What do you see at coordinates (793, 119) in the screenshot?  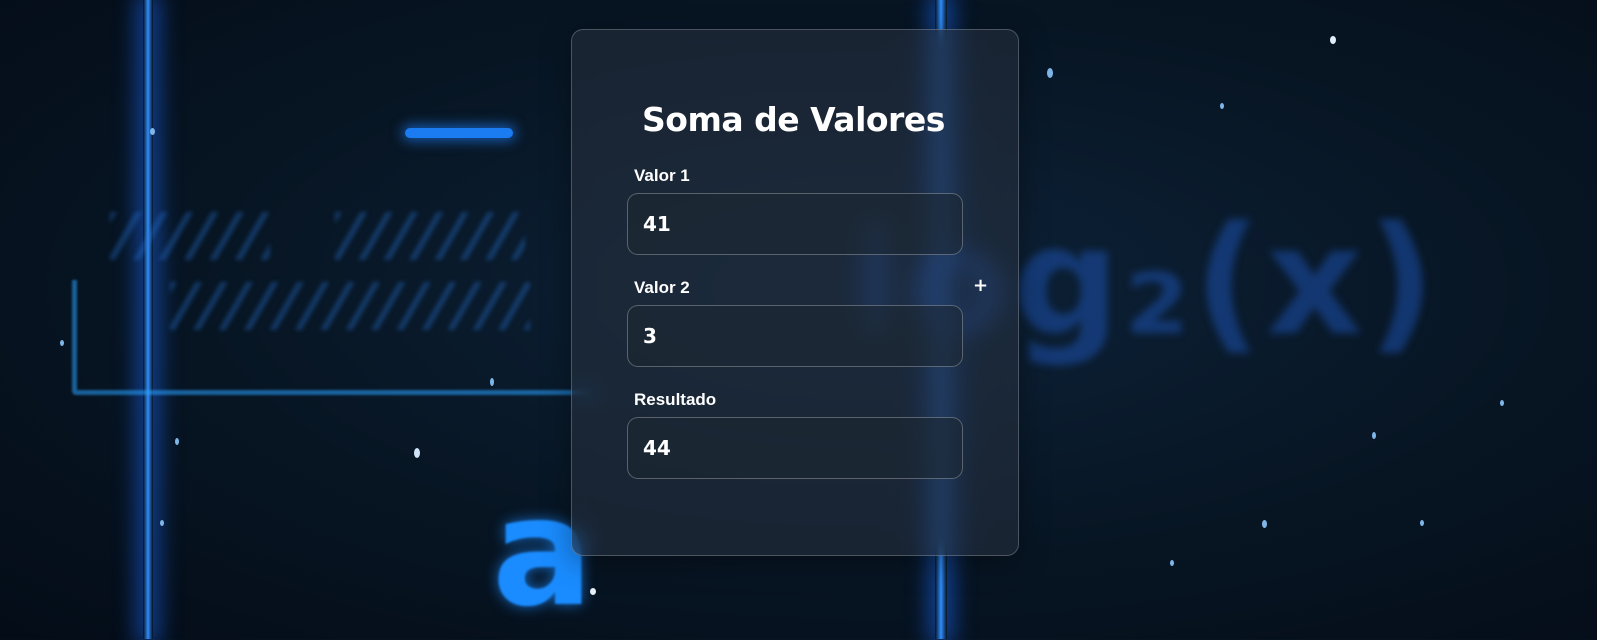 I see `page-title: Soma de Valores` at bounding box center [793, 119].